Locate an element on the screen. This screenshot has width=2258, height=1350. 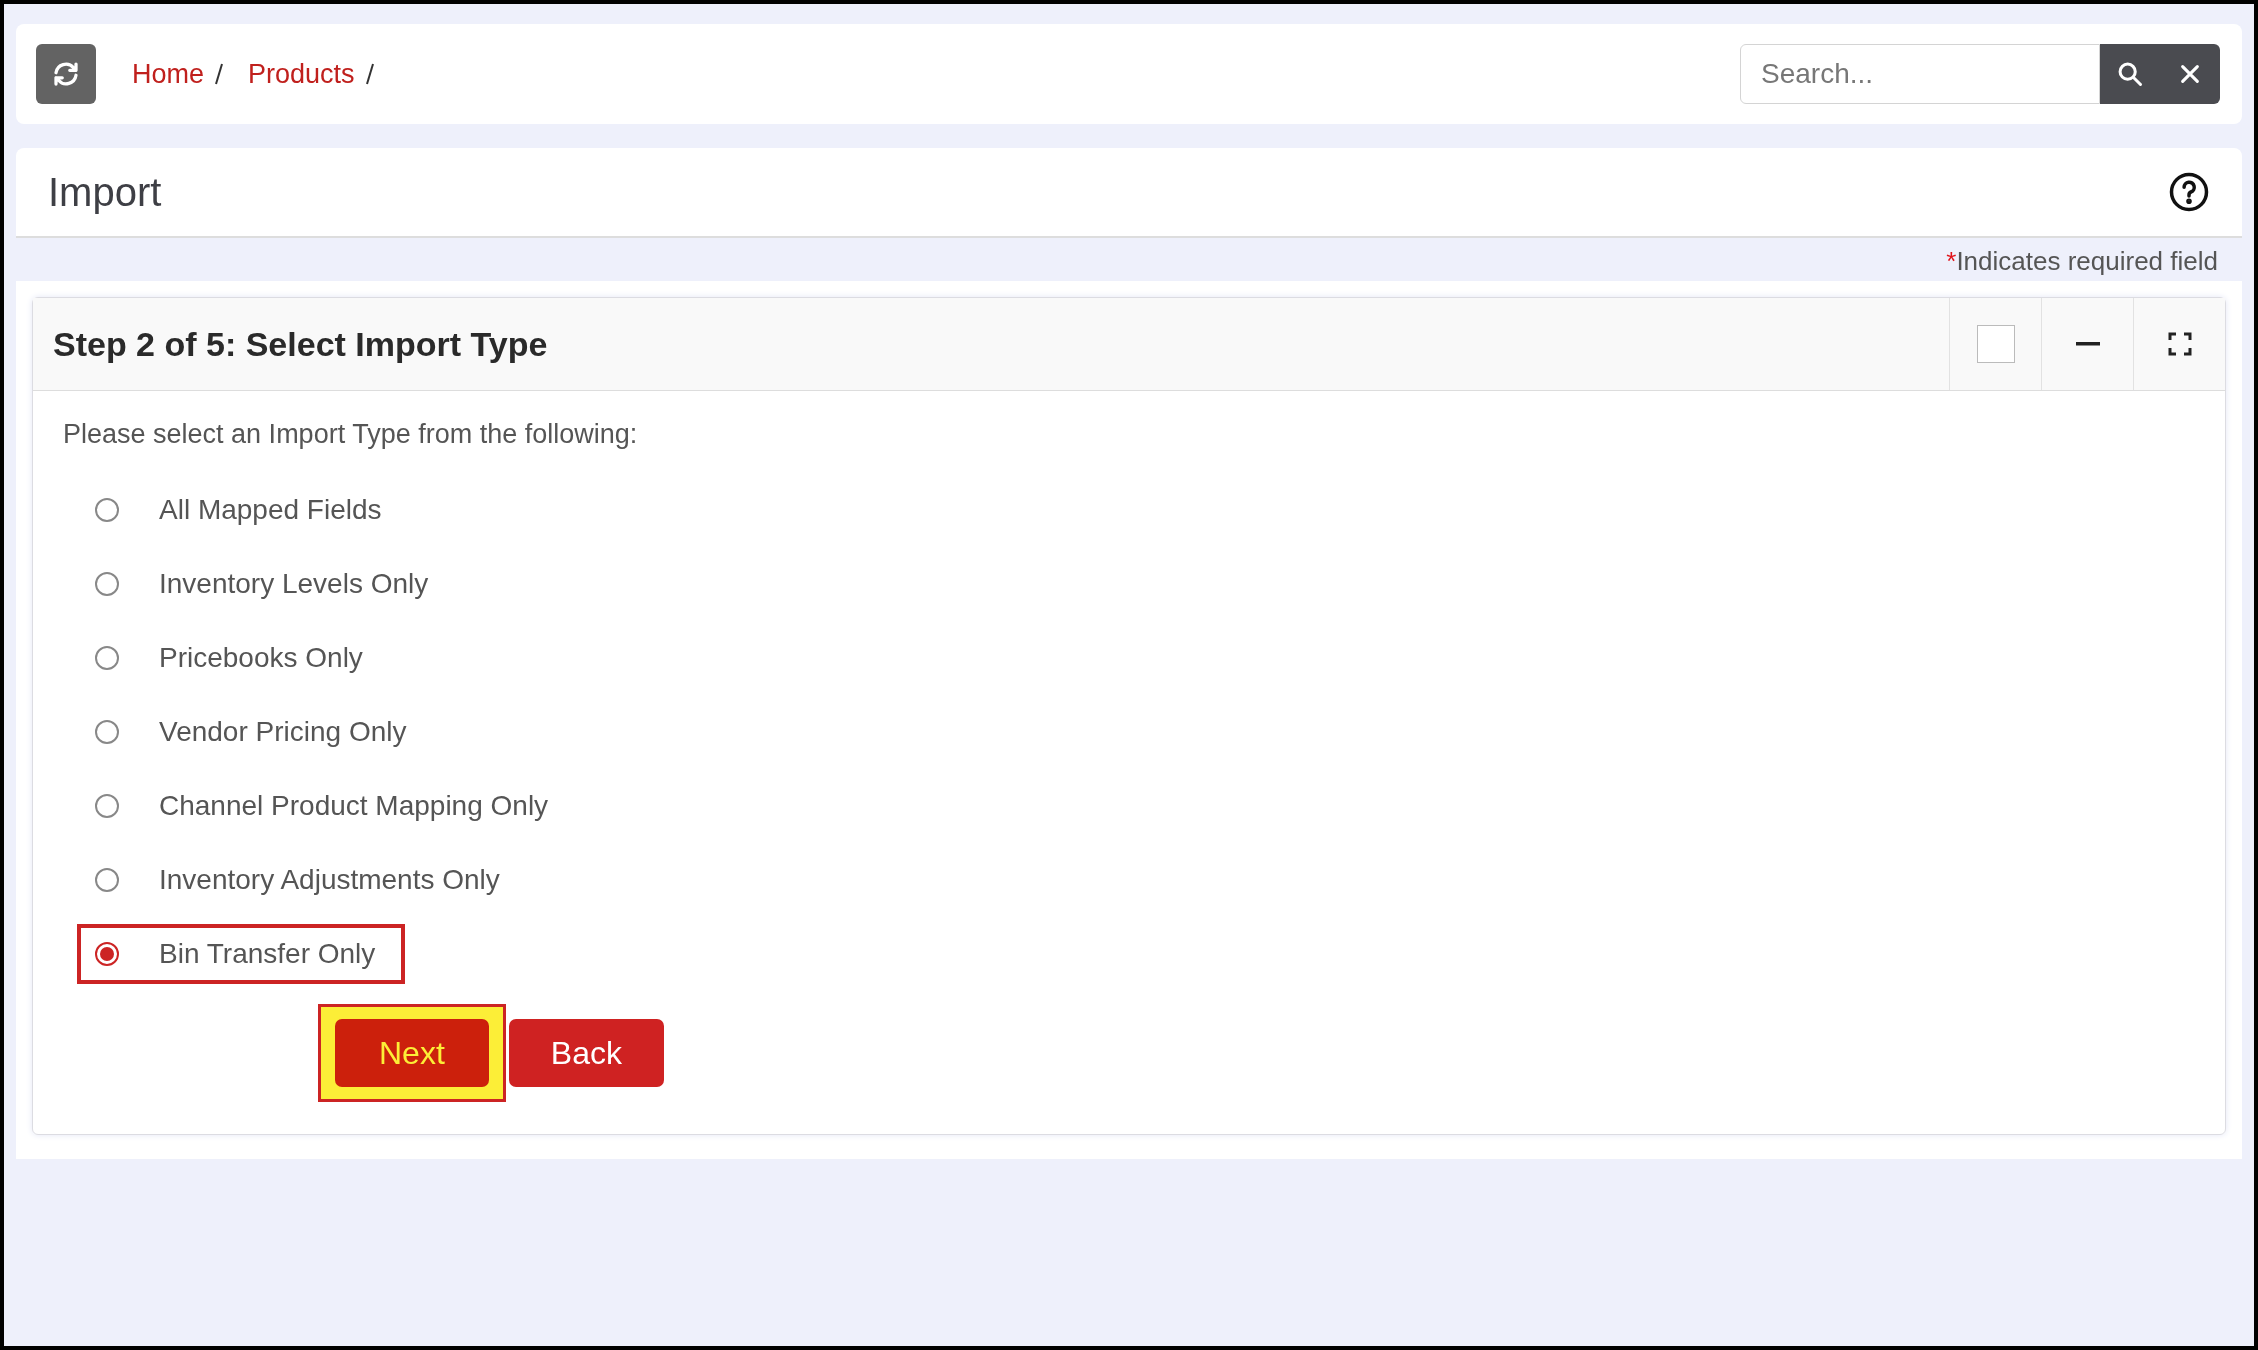
page-title: Import is located at coordinates (105, 192).